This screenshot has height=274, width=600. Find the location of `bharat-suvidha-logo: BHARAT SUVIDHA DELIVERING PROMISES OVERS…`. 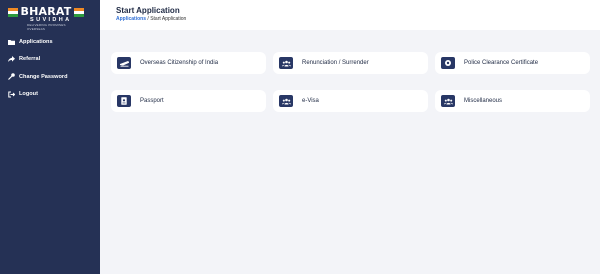

bharat-suvidha-logo: BHARAT SUVIDHA DELIVERING PROMISES OVERS… is located at coordinates (46, 18).